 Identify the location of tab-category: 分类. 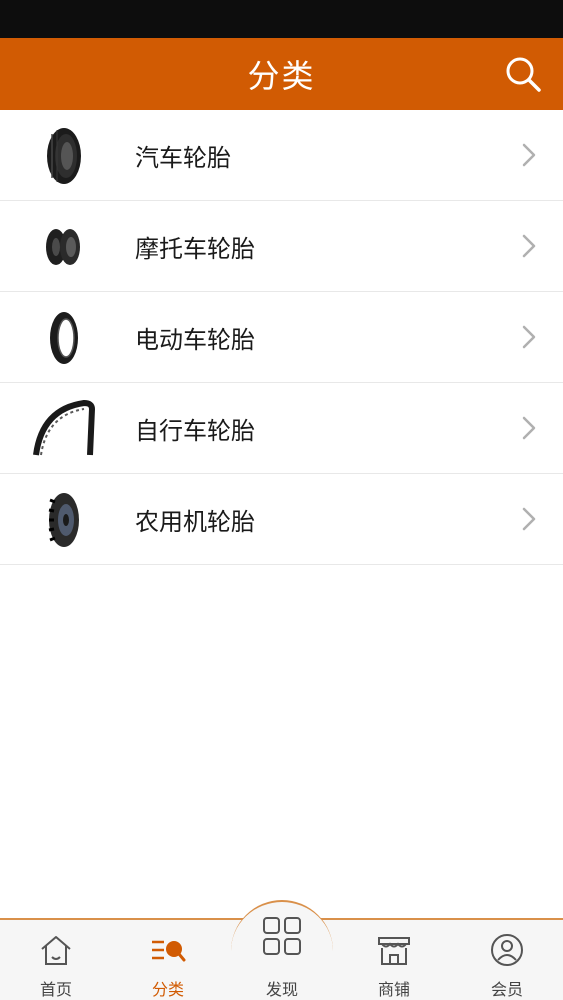
(168, 960).